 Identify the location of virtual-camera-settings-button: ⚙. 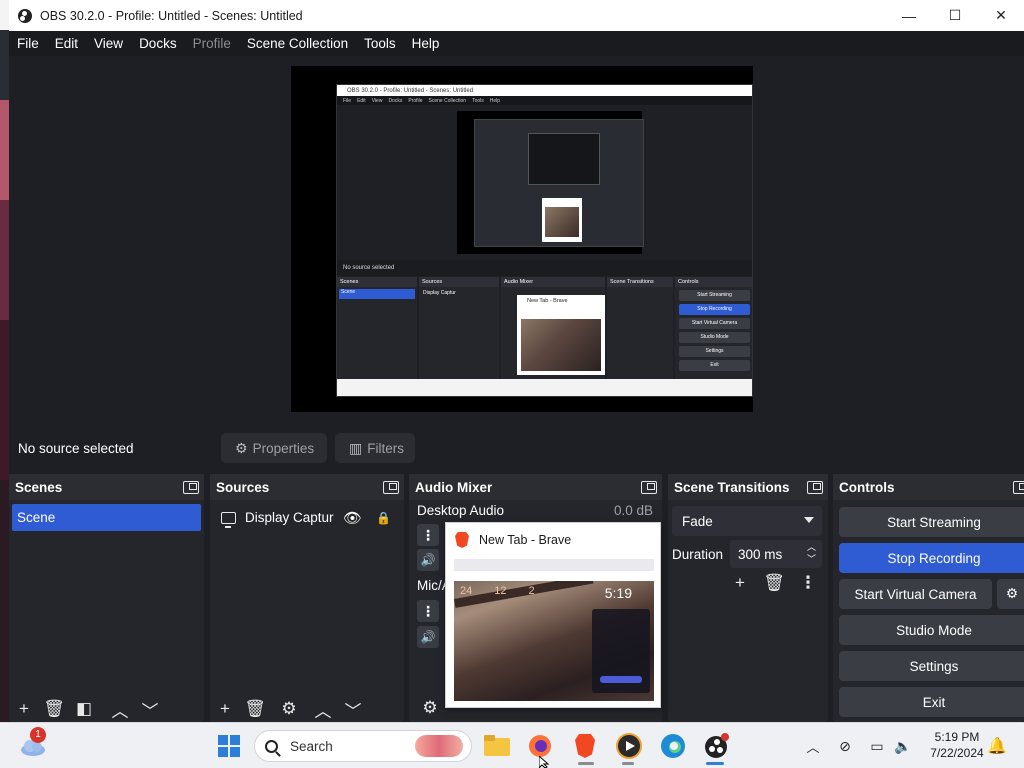
(1010, 594).